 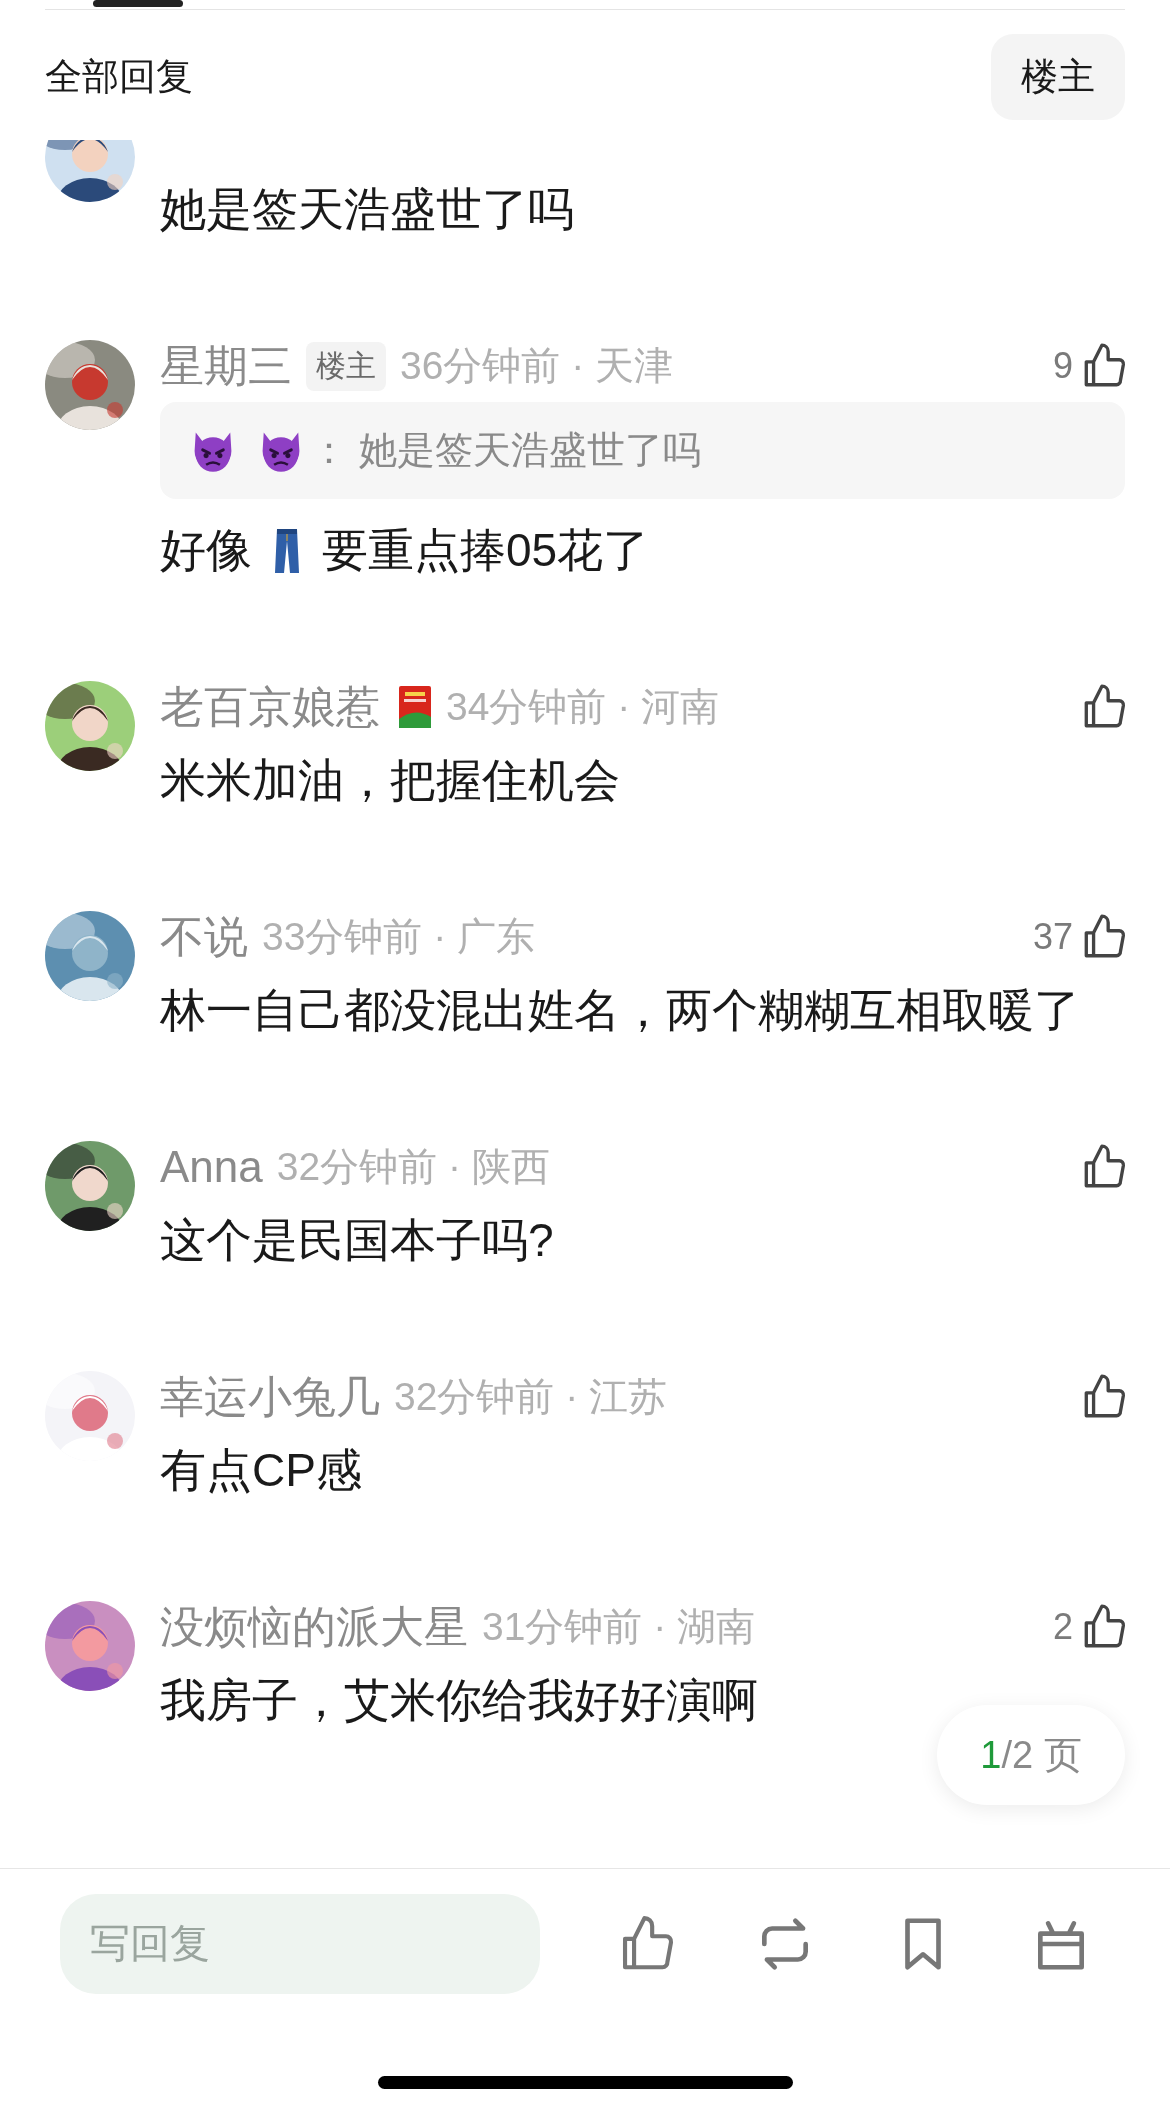 What do you see at coordinates (206, 550) in the screenshot?
I see `comment-text: 好像` at bounding box center [206, 550].